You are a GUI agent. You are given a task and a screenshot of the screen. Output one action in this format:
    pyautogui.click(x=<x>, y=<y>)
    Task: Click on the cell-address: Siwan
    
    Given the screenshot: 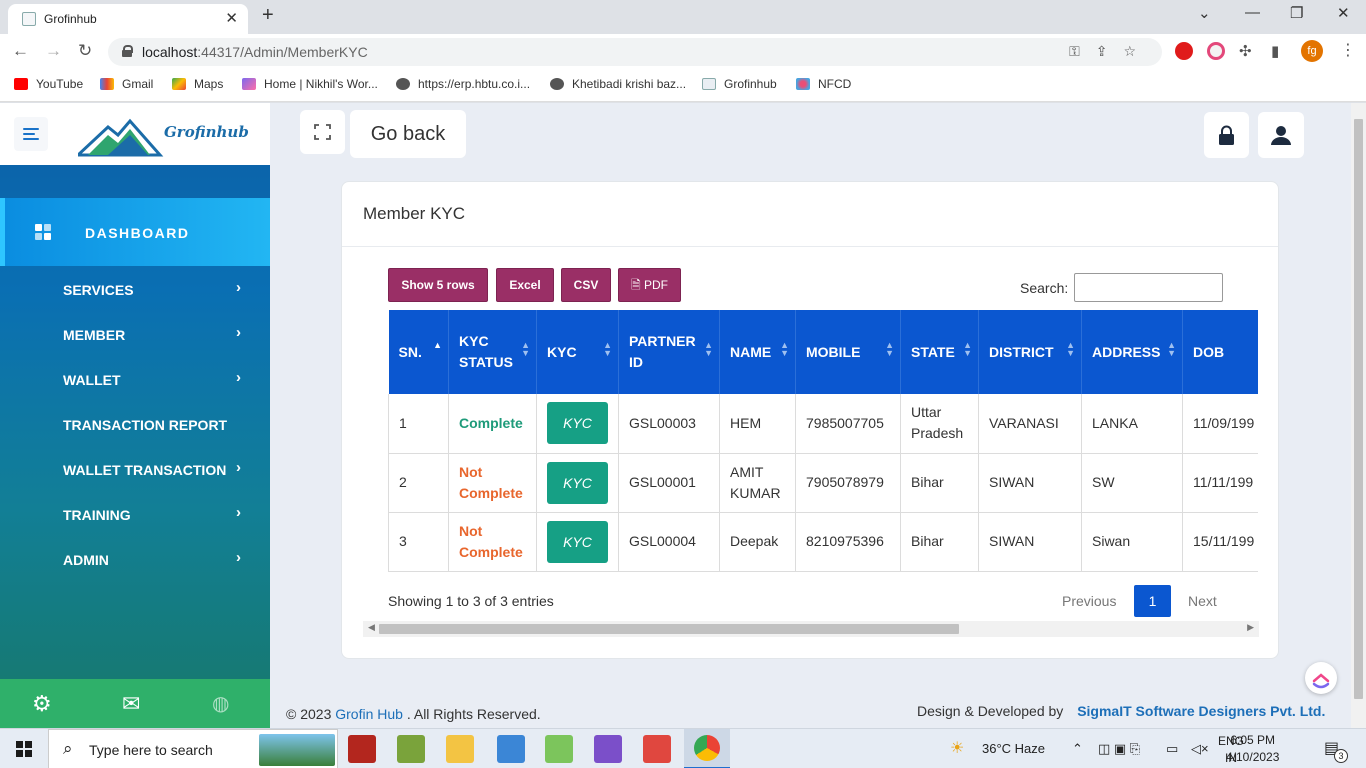 What is the action you would take?
    pyautogui.click(x=1132, y=542)
    